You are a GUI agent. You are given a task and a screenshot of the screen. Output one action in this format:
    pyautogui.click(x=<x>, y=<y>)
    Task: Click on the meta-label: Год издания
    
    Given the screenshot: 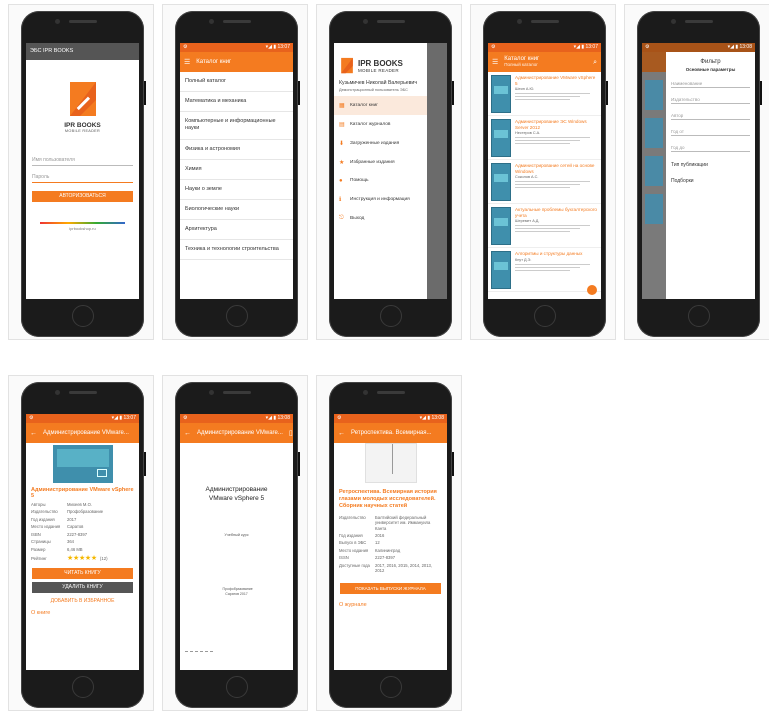 What is the action you would take?
    pyautogui.click(x=351, y=535)
    